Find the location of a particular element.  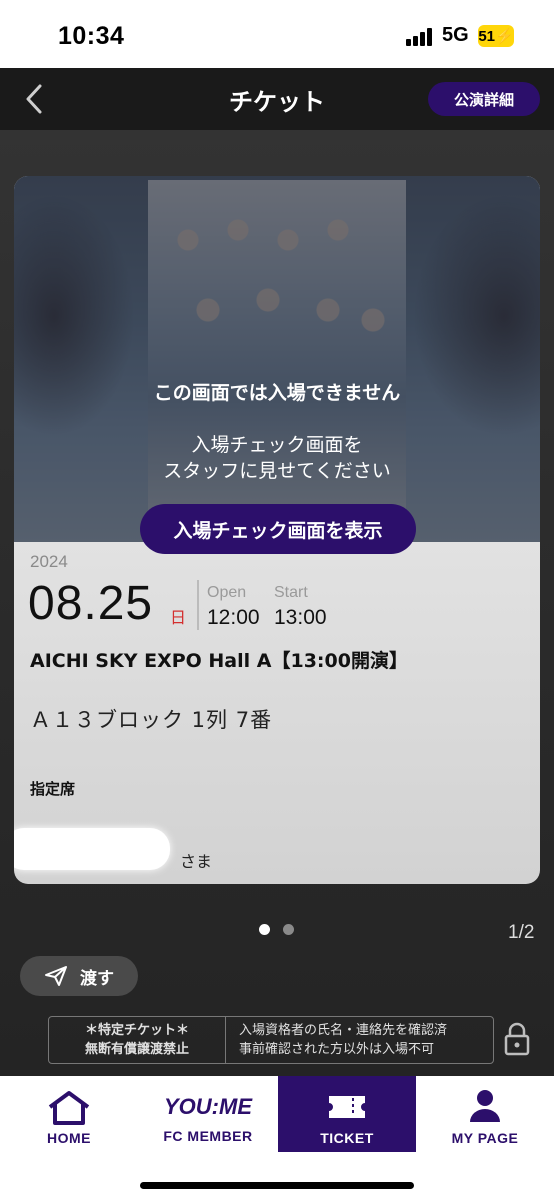

start-label: Start is located at coordinates (291, 592).